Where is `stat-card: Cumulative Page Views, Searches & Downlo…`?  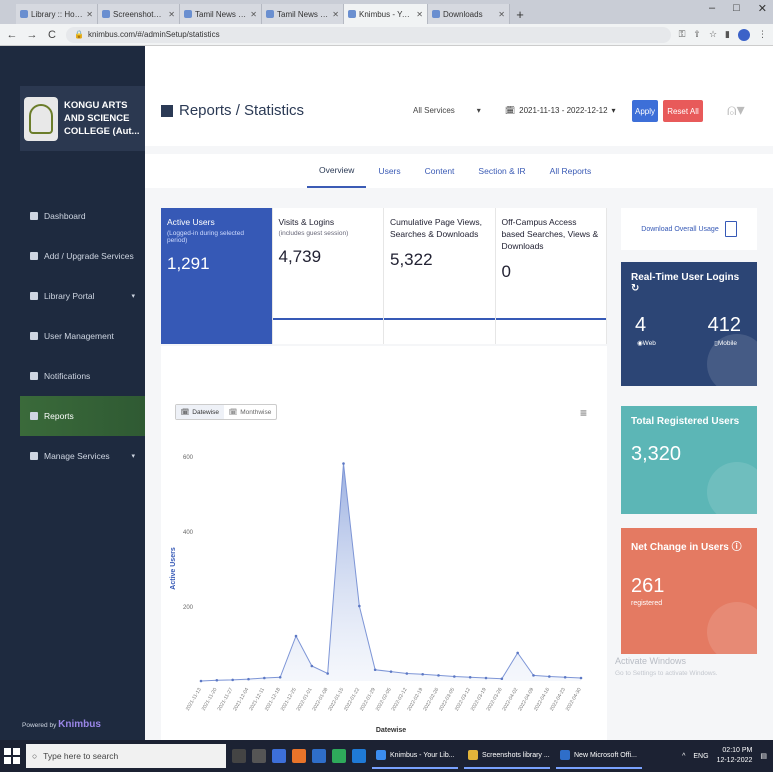 stat-card: Cumulative Page Views, Searches & Downlo… is located at coordinates (440, 276).